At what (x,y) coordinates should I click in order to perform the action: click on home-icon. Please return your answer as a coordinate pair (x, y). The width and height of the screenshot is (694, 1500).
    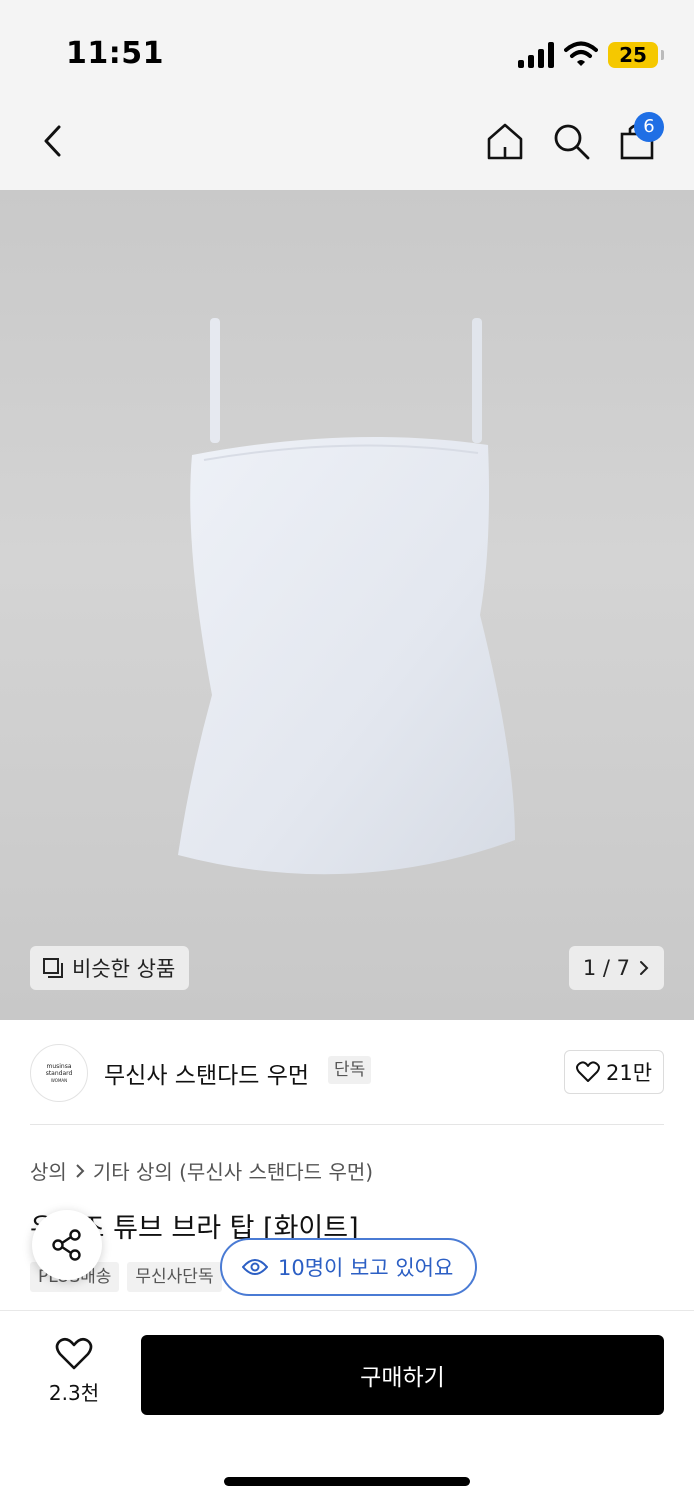
    Looking at the image, I should click on (505, 141).